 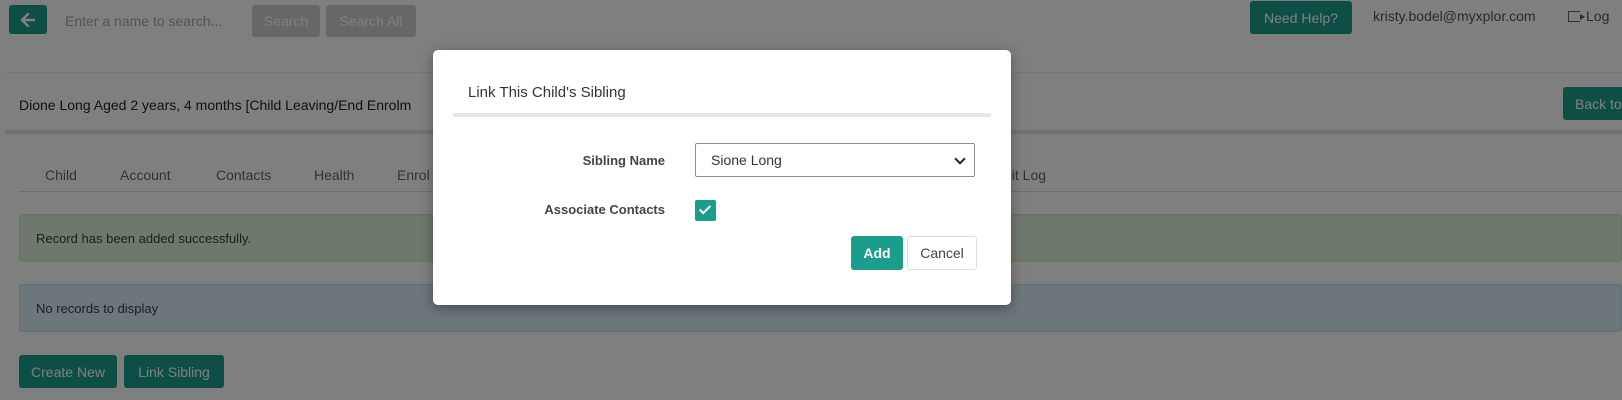 I want to click on cancel-button: Cancel, so click(x=942, y=253).